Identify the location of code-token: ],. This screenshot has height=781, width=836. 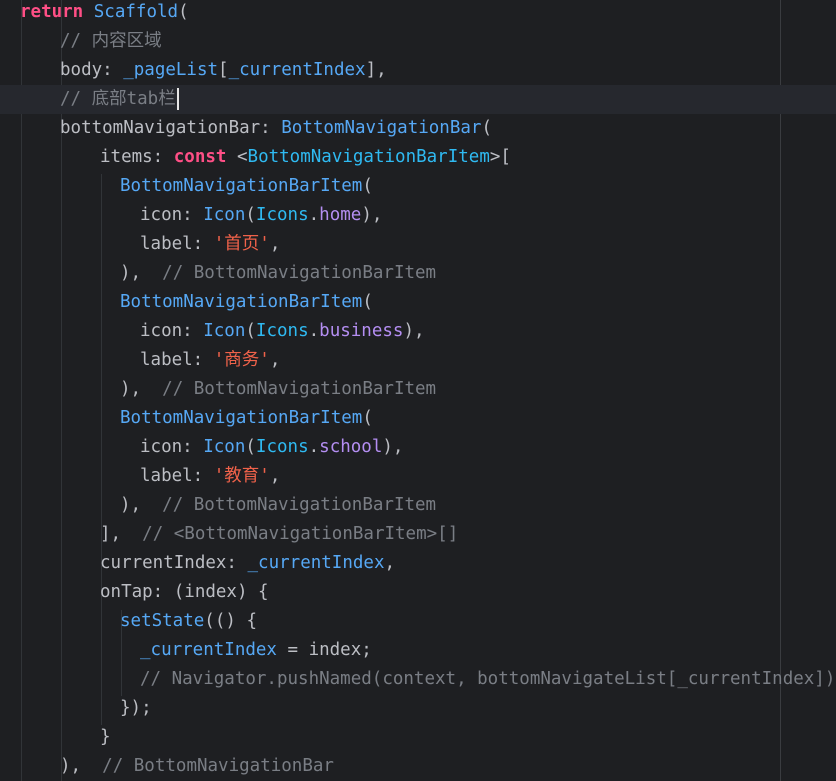
(376, 70).